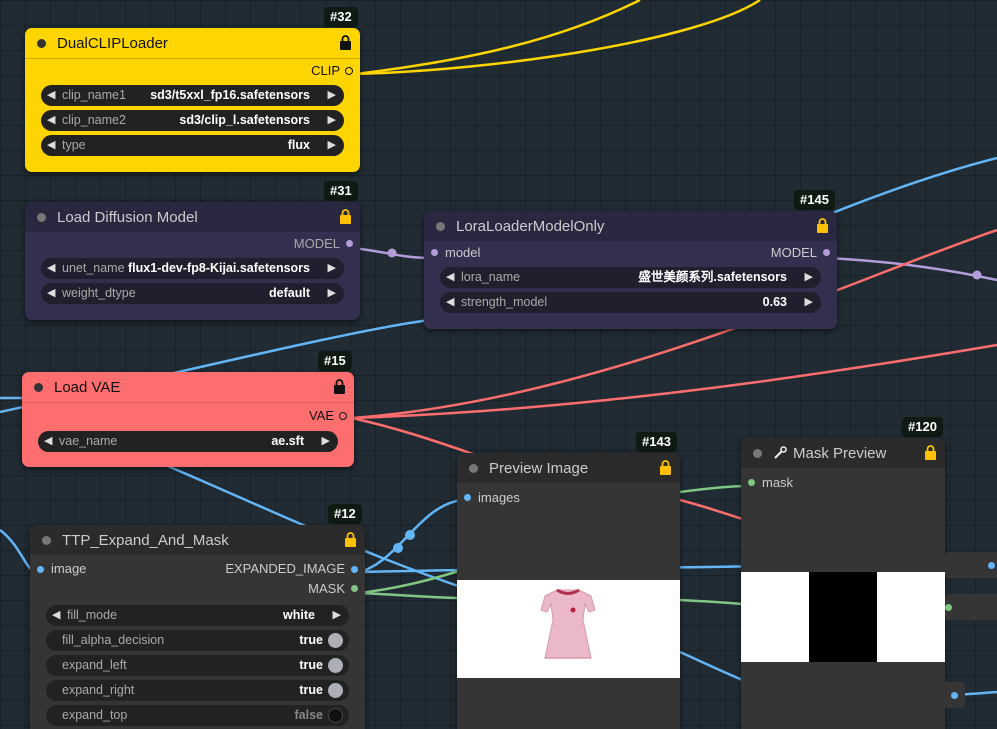 Image resolution: width=997 pixels, height=729 pixels. Describe the element at coordinates (188, 387) in the screenshot. I see `node-title-bar: Load VAE` at that location.